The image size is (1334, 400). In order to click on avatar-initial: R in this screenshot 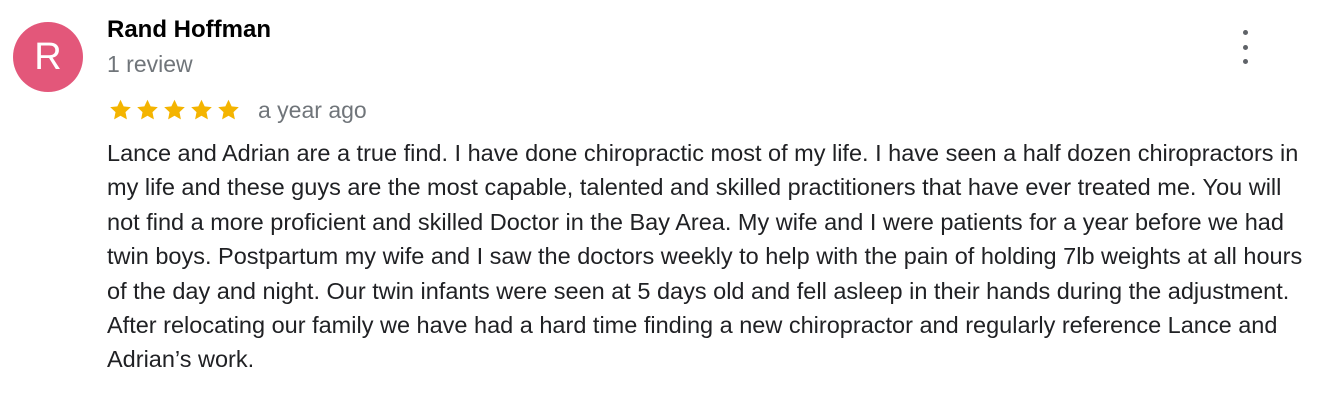, I will do `click(48, 56)`.